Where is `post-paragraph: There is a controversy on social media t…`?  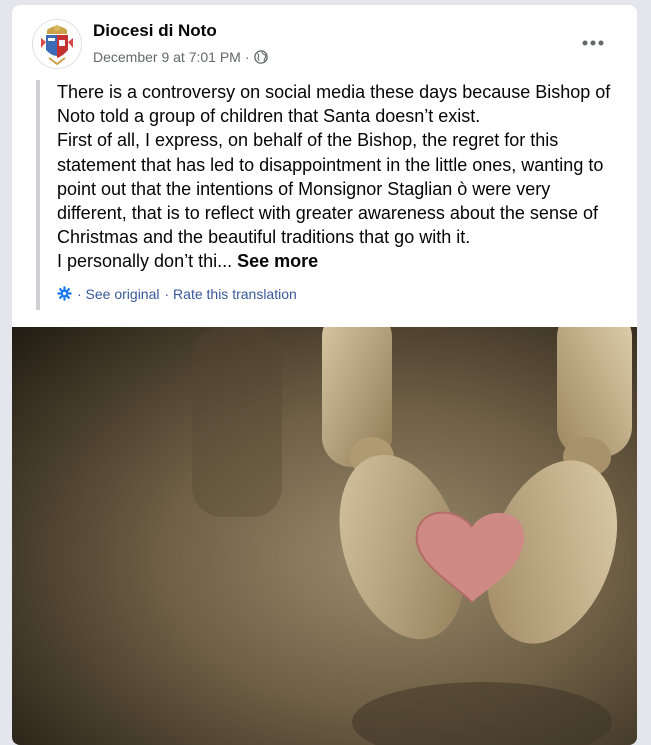 post-paragraph: There is a controversy on social media t… is located at coordinates (334, 104).